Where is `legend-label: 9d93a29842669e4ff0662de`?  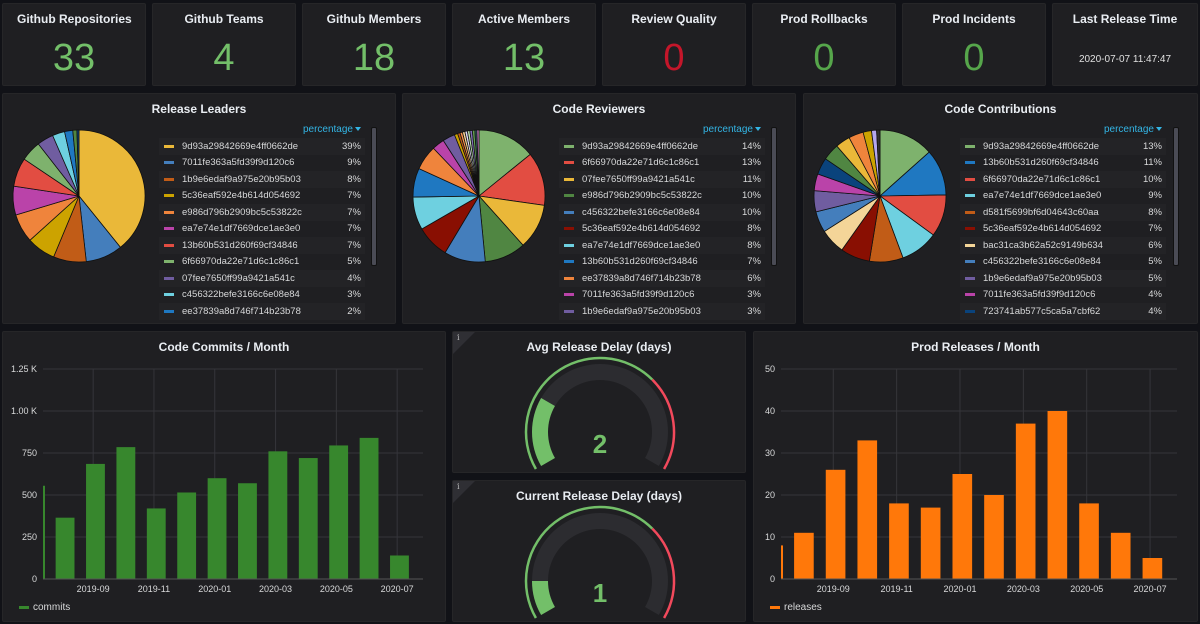 legend-label: 9d93a29842669e4ff0662de is located at coordinates (240, 146).